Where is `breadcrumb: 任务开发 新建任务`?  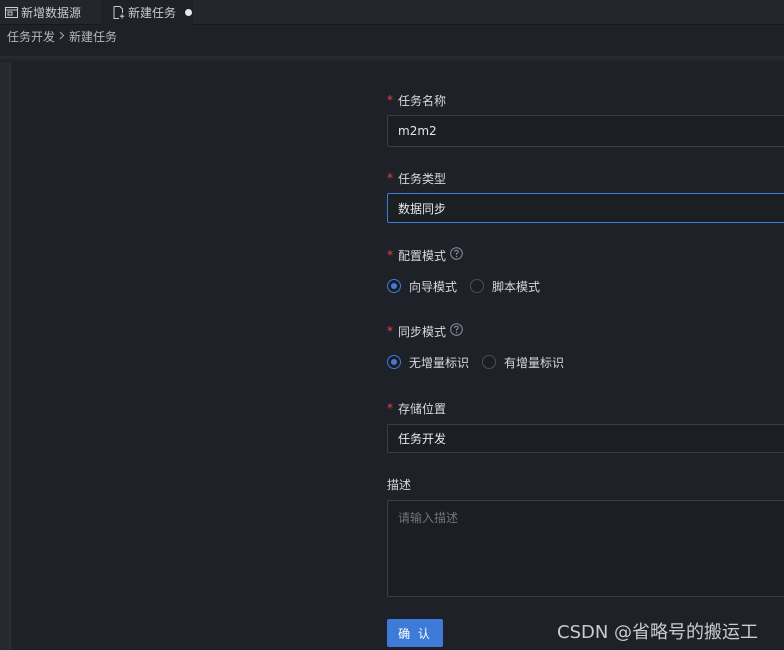
breadcrumb: 任务开发 新建任务 is located at coordinates (62, 36).